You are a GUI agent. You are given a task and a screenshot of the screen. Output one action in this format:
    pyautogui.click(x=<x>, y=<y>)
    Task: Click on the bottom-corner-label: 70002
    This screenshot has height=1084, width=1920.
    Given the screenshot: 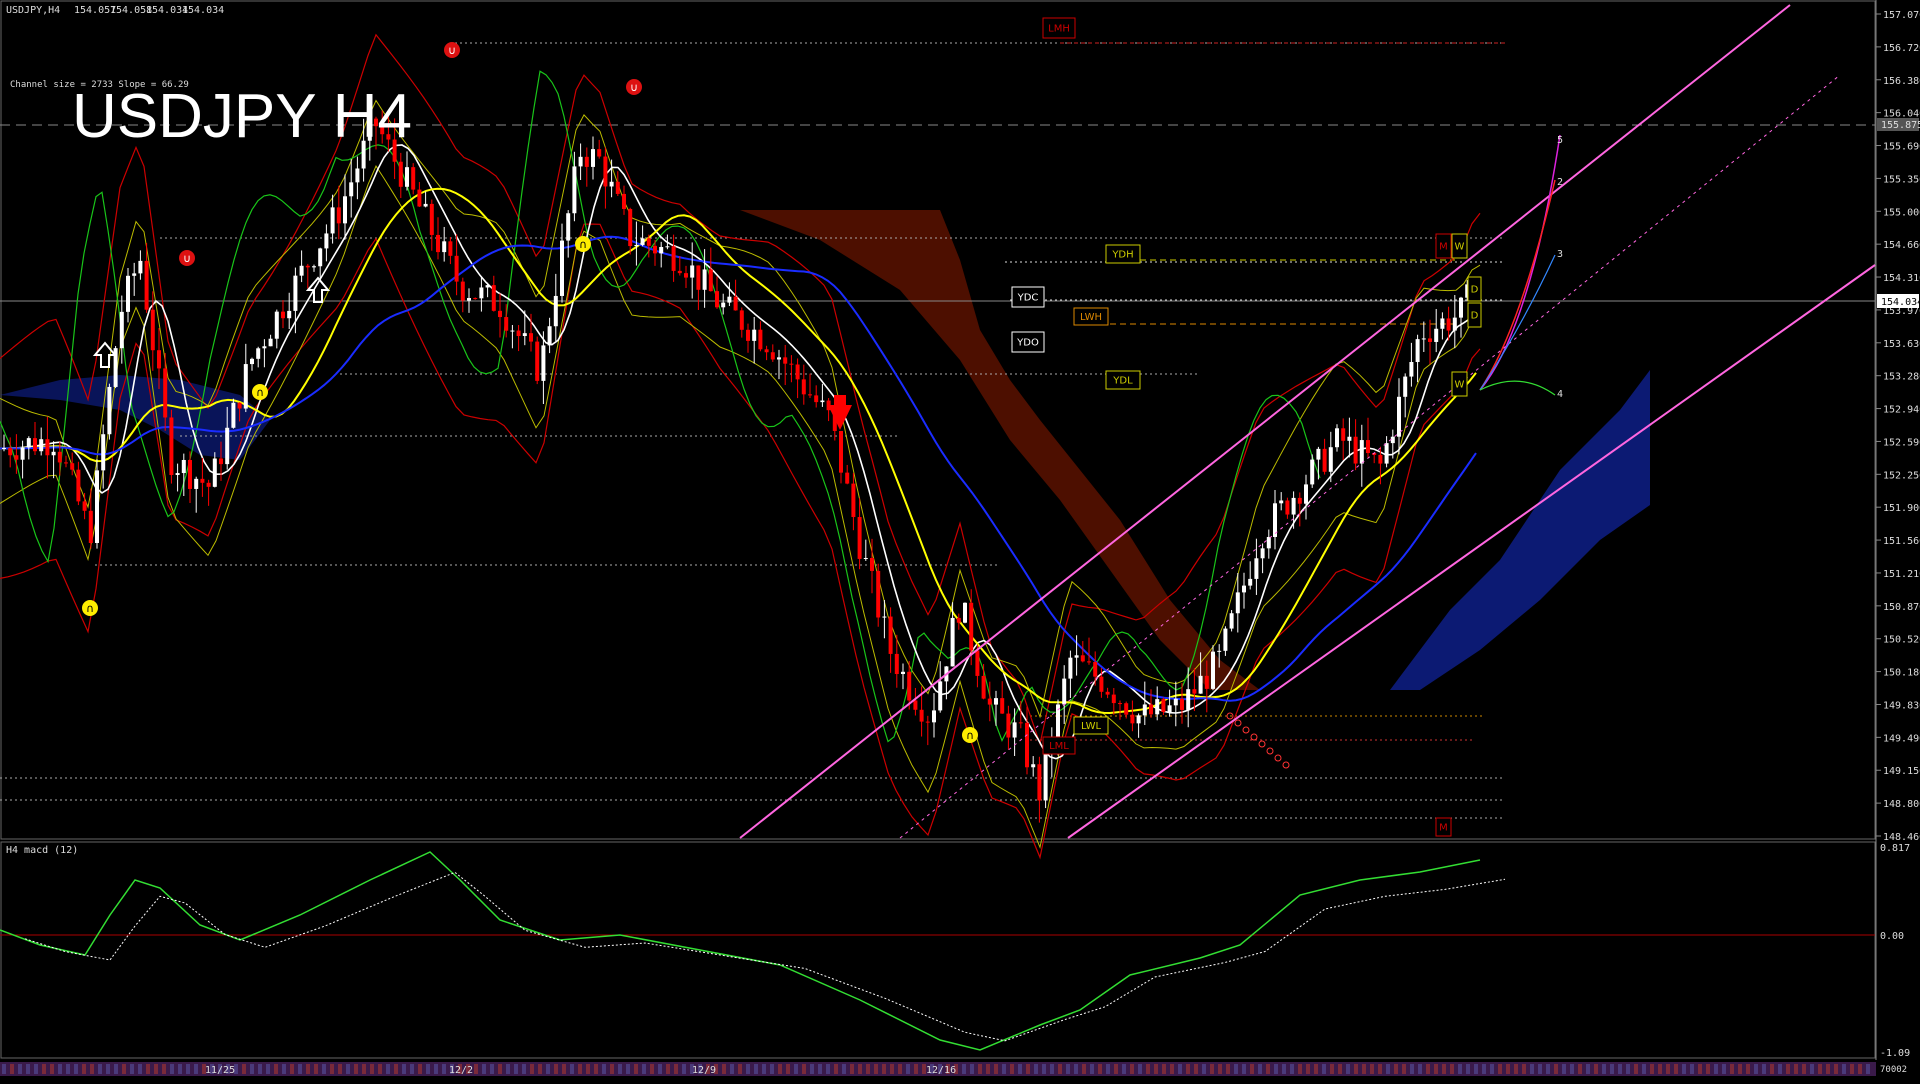 What is the action you would take?
    pyautogui.click(x=1893, y=1070)
    